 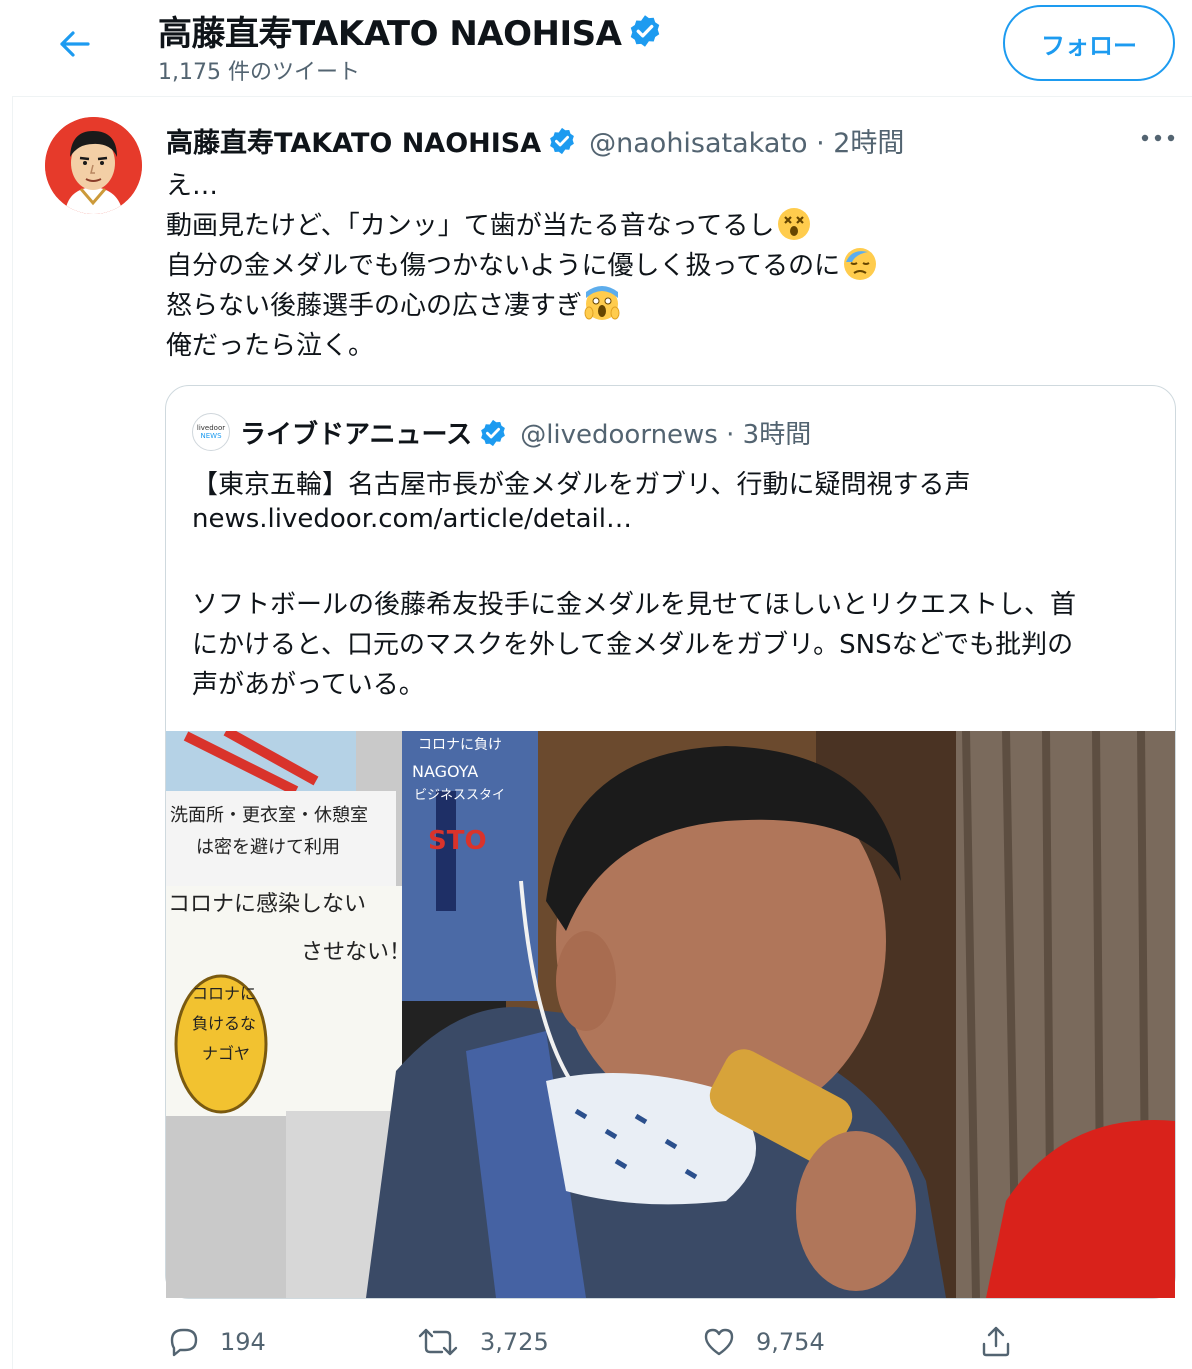 I want to click on quoted-summary-line: ソフトボールの後藤希友投手に金メダルを見せてほしいとリクエストし、首, so click(x=634, y=605).